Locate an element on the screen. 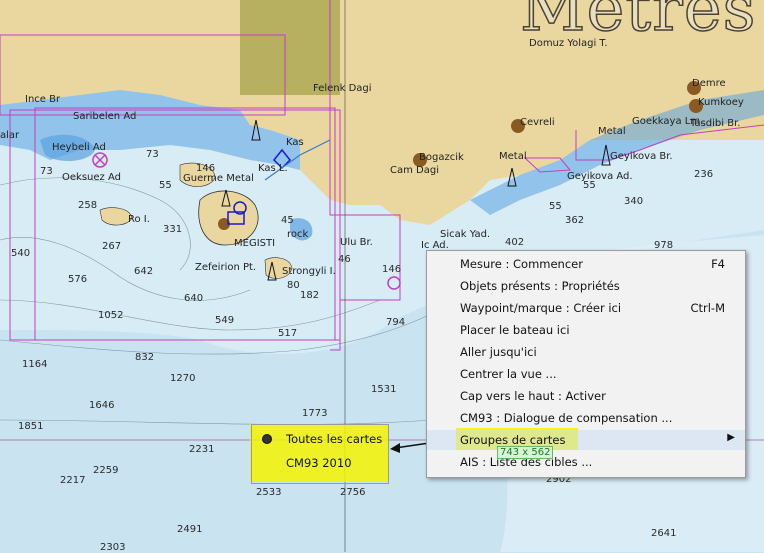 The height and width of the screenshot is (553, 764). submenu-arrow-icon: ▶ is located at coordinates (731, 437).